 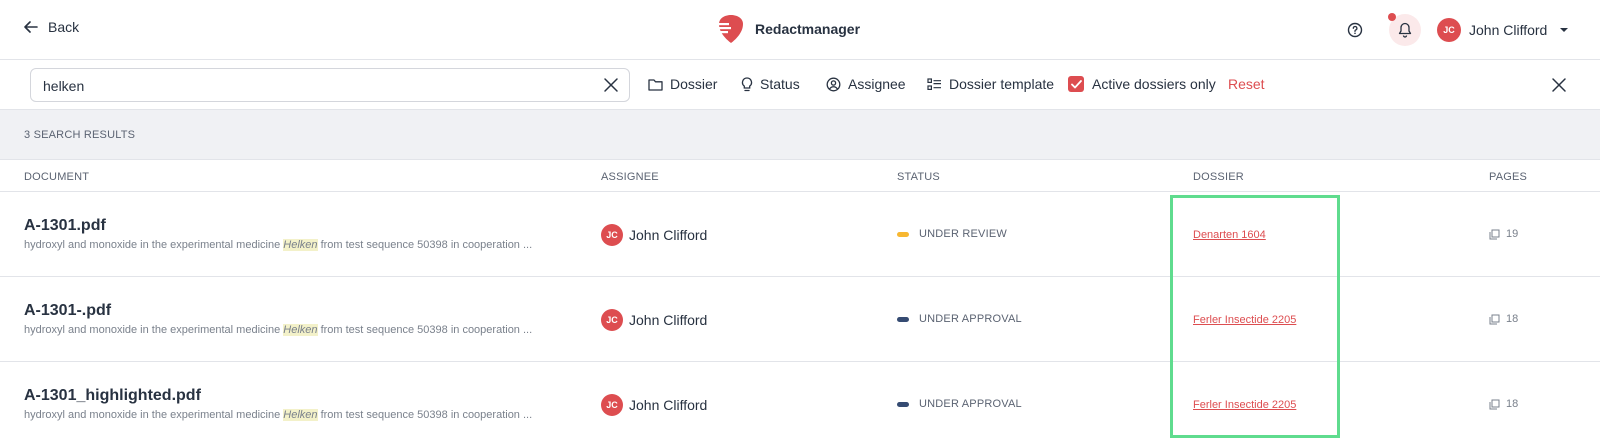 I want to click on results-count: 3 SEARCH RESULTS, so click(x=80, y=135).